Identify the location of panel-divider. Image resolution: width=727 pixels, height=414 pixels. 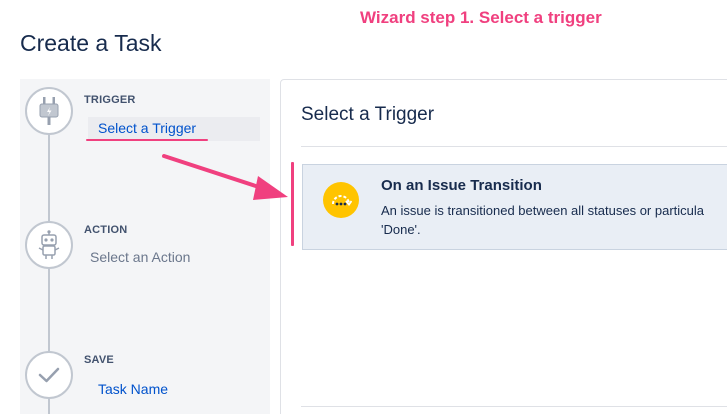
(514, 146).